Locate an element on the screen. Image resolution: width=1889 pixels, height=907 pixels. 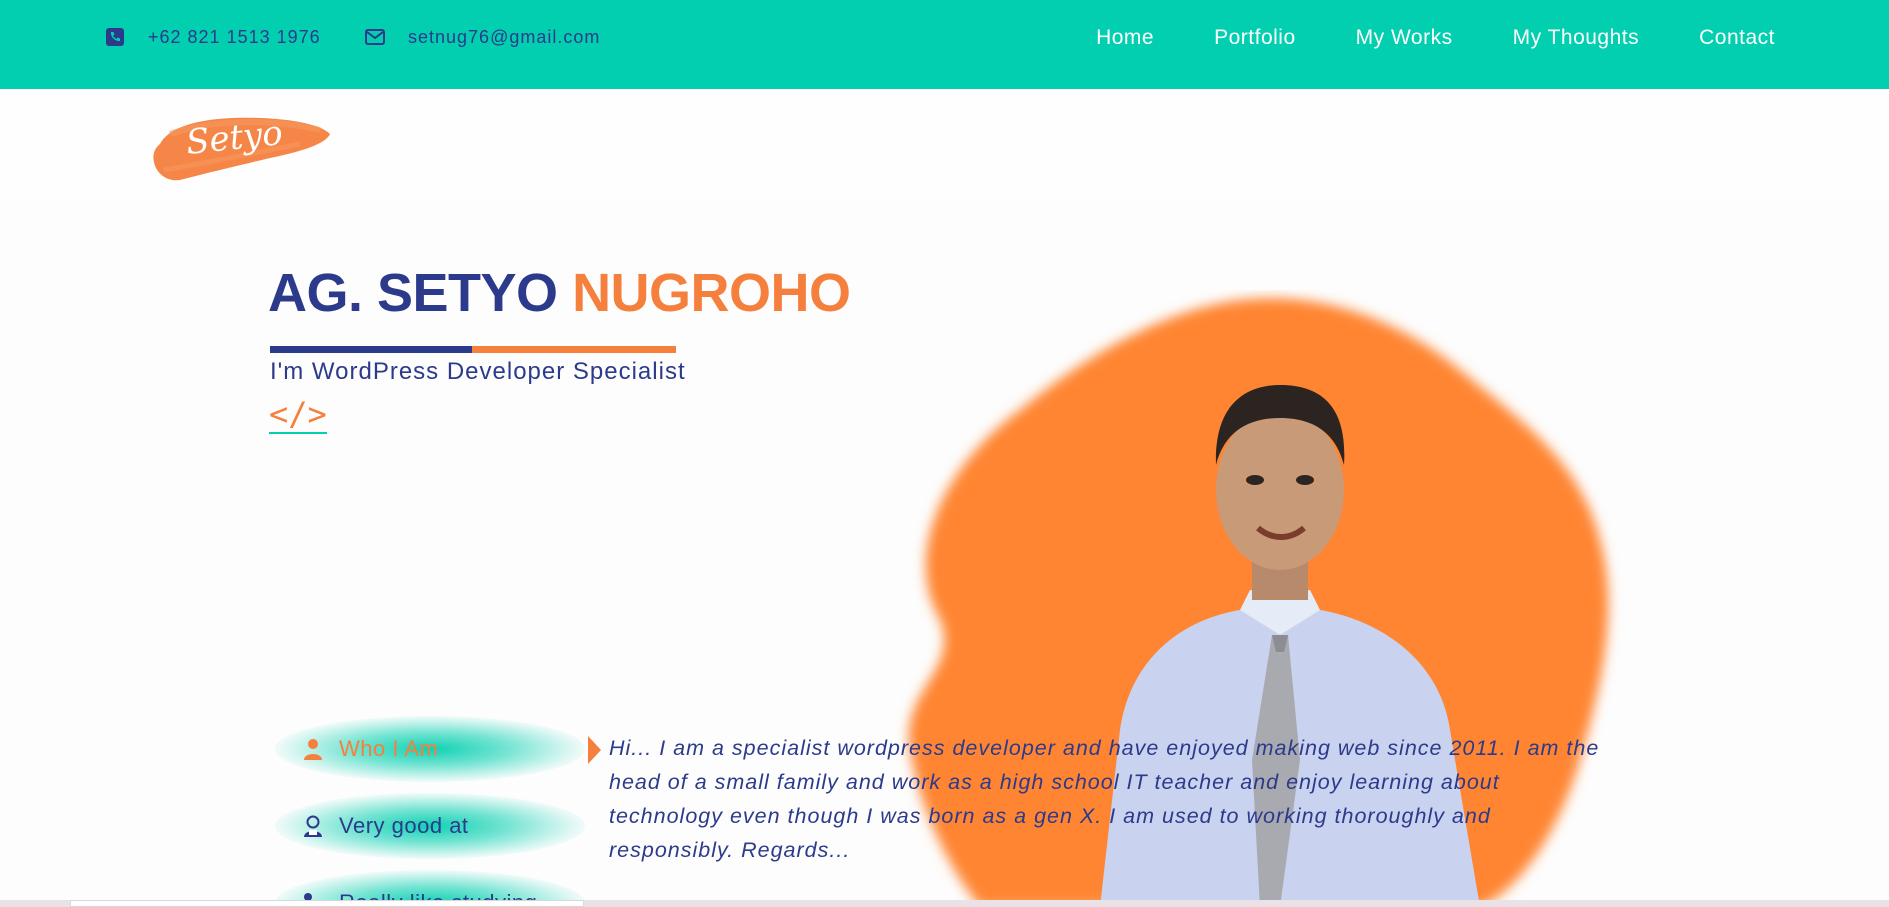
underline-orange is located at coordinates (574, 349).